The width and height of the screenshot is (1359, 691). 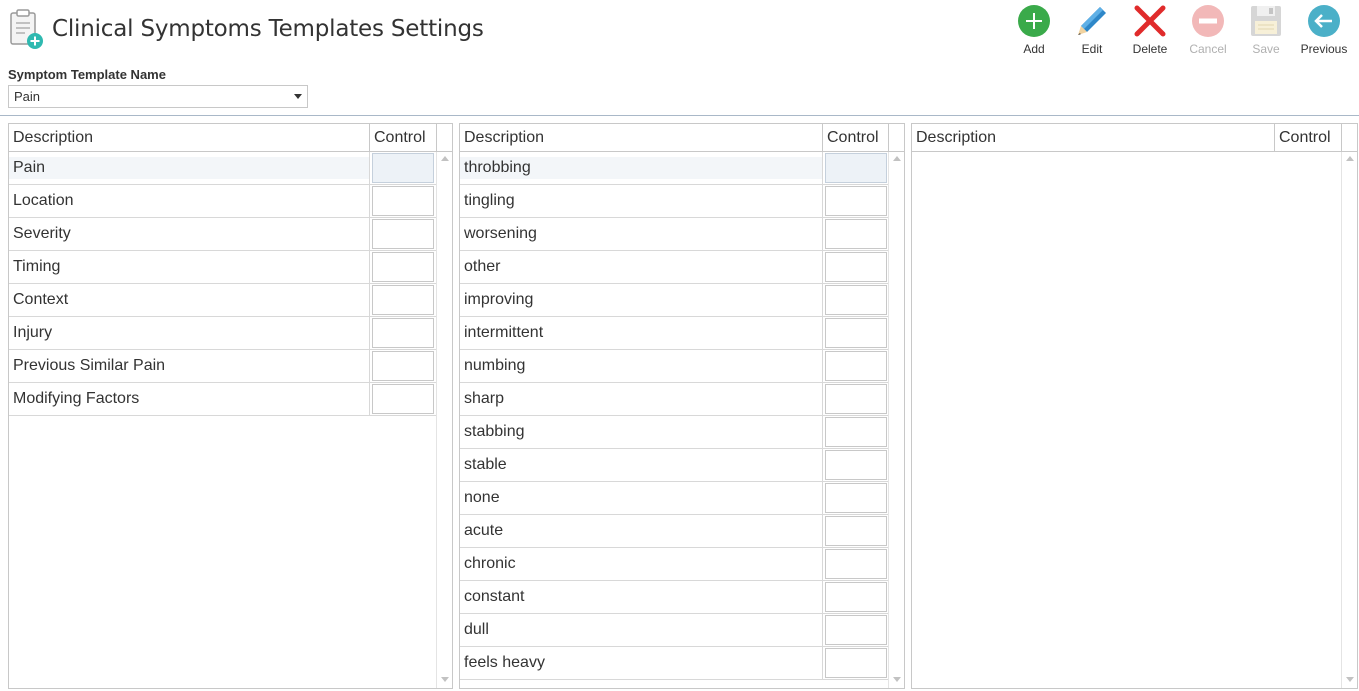 I want to click on row-description: Modifying Factors, so click(x=189, y=399).